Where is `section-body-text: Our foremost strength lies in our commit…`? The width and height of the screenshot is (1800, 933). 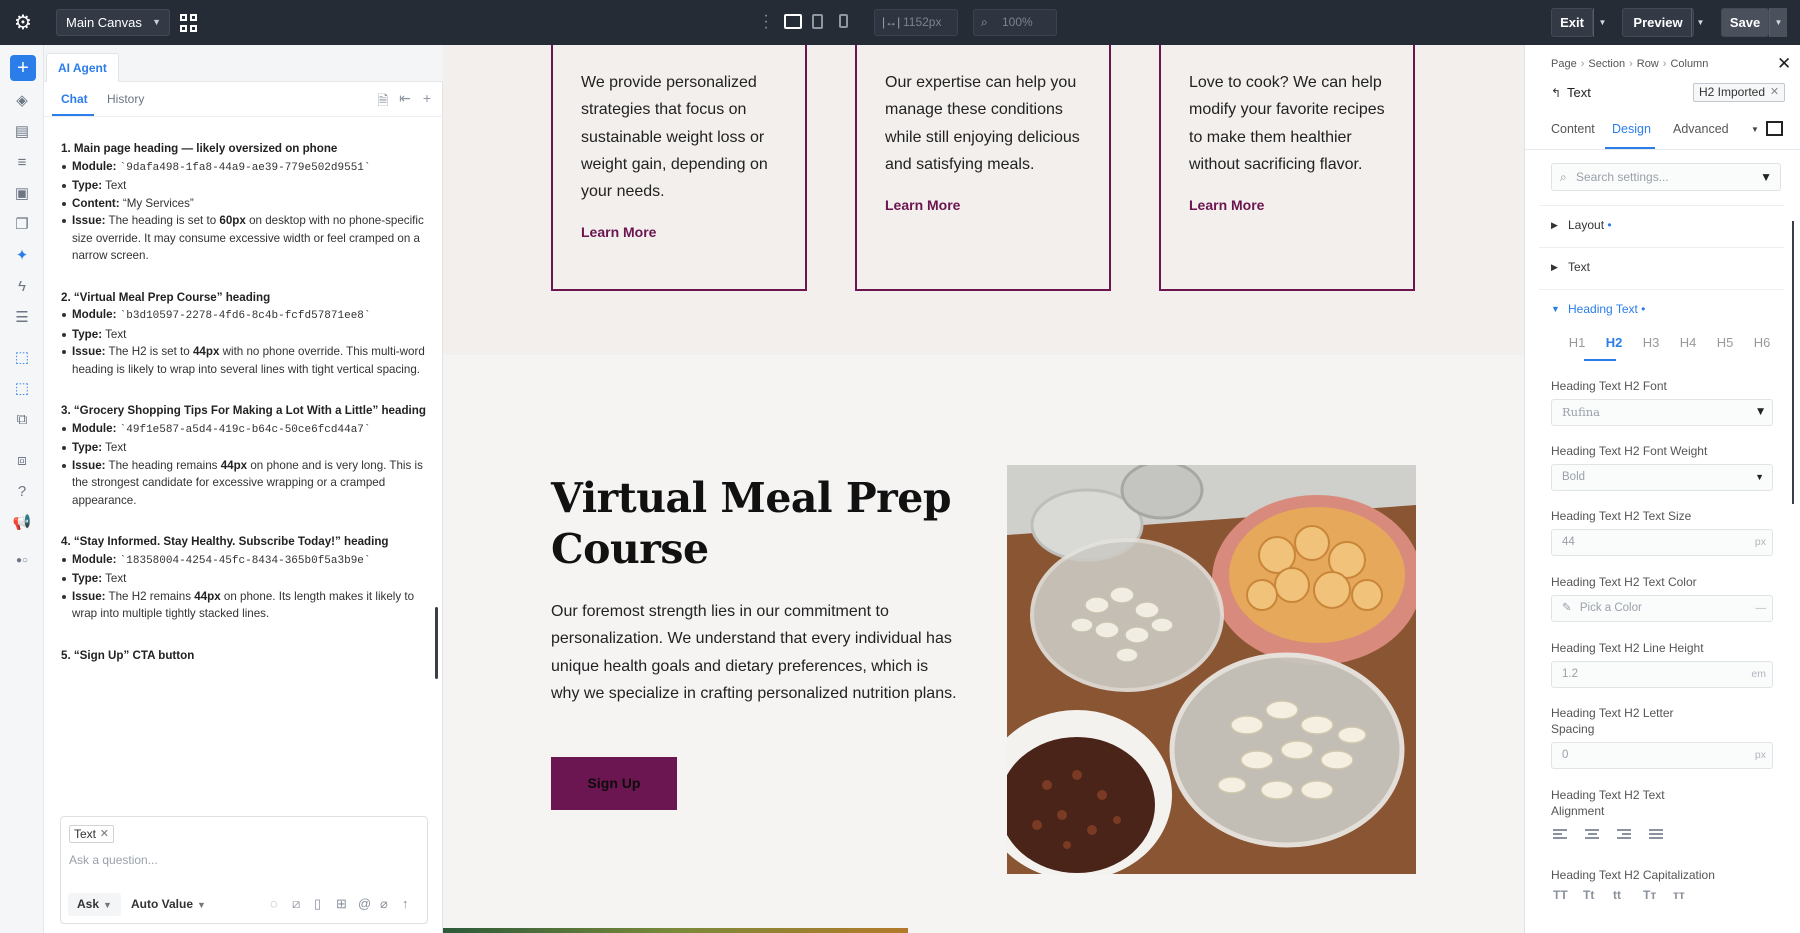 section-body-text: Our foremost strength lies in our commit… is located at coordinates (756, 652).